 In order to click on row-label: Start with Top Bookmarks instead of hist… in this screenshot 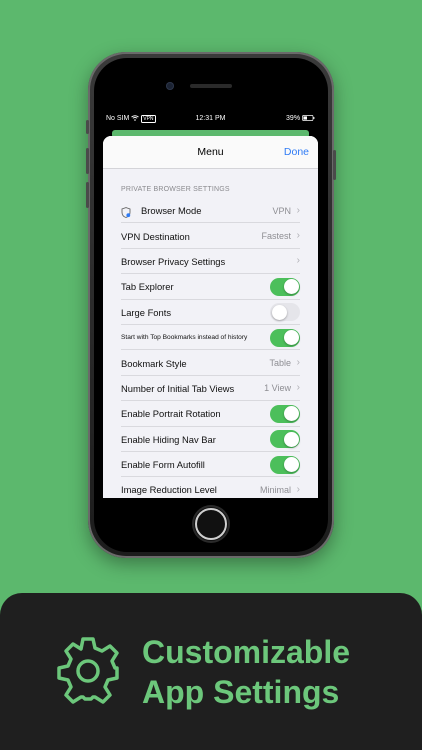, I will do `click(184, 338)`.